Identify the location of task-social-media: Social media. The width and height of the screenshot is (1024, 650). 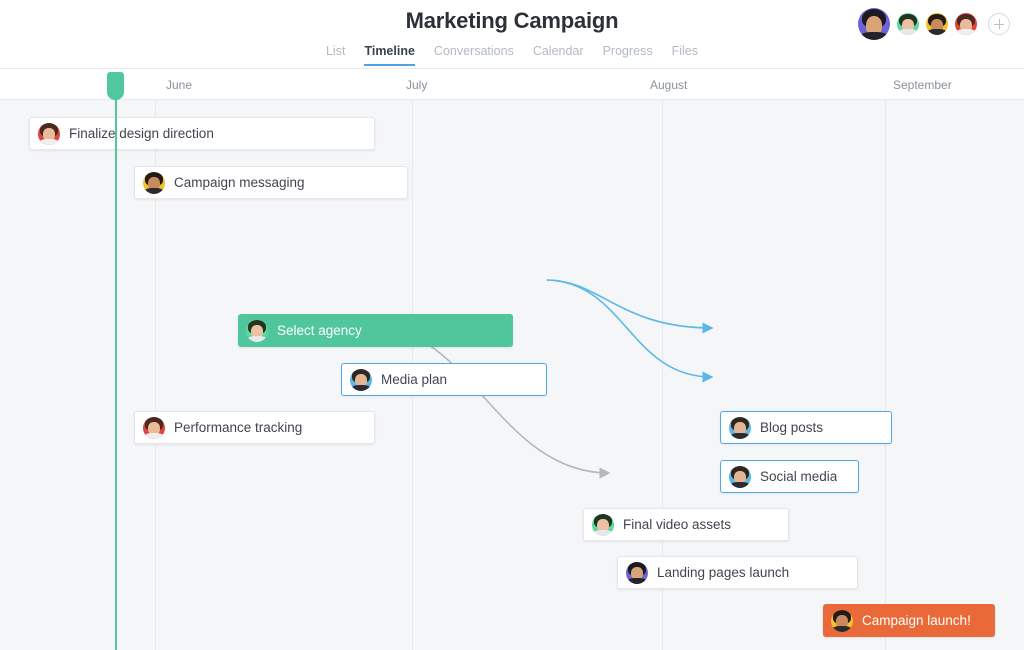
(789, 476).